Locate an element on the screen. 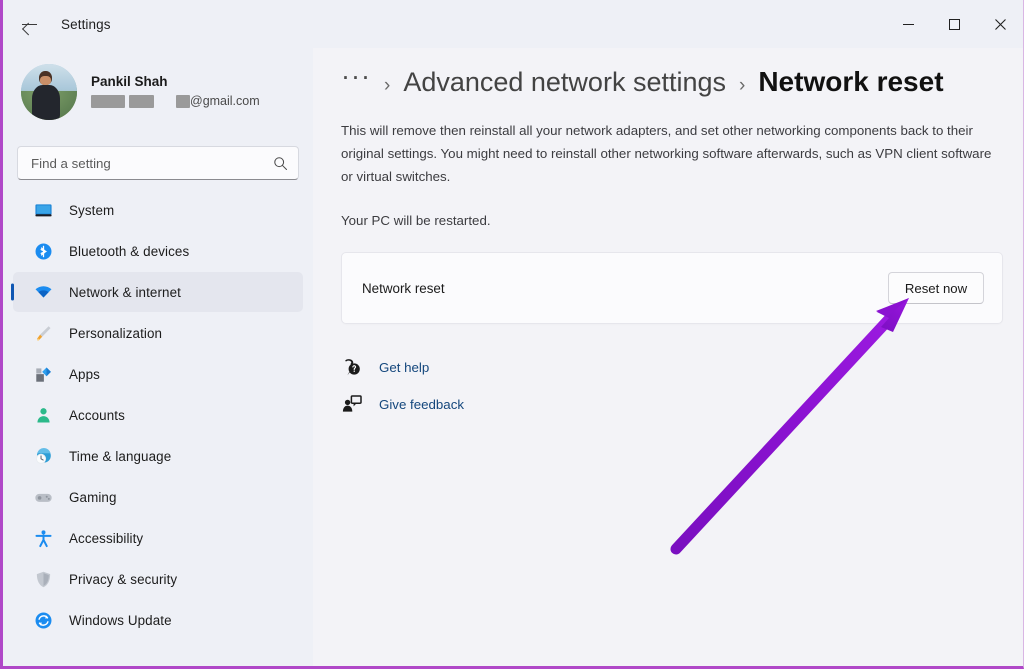  back-arrow-icon is located at coordinates (30, 24).